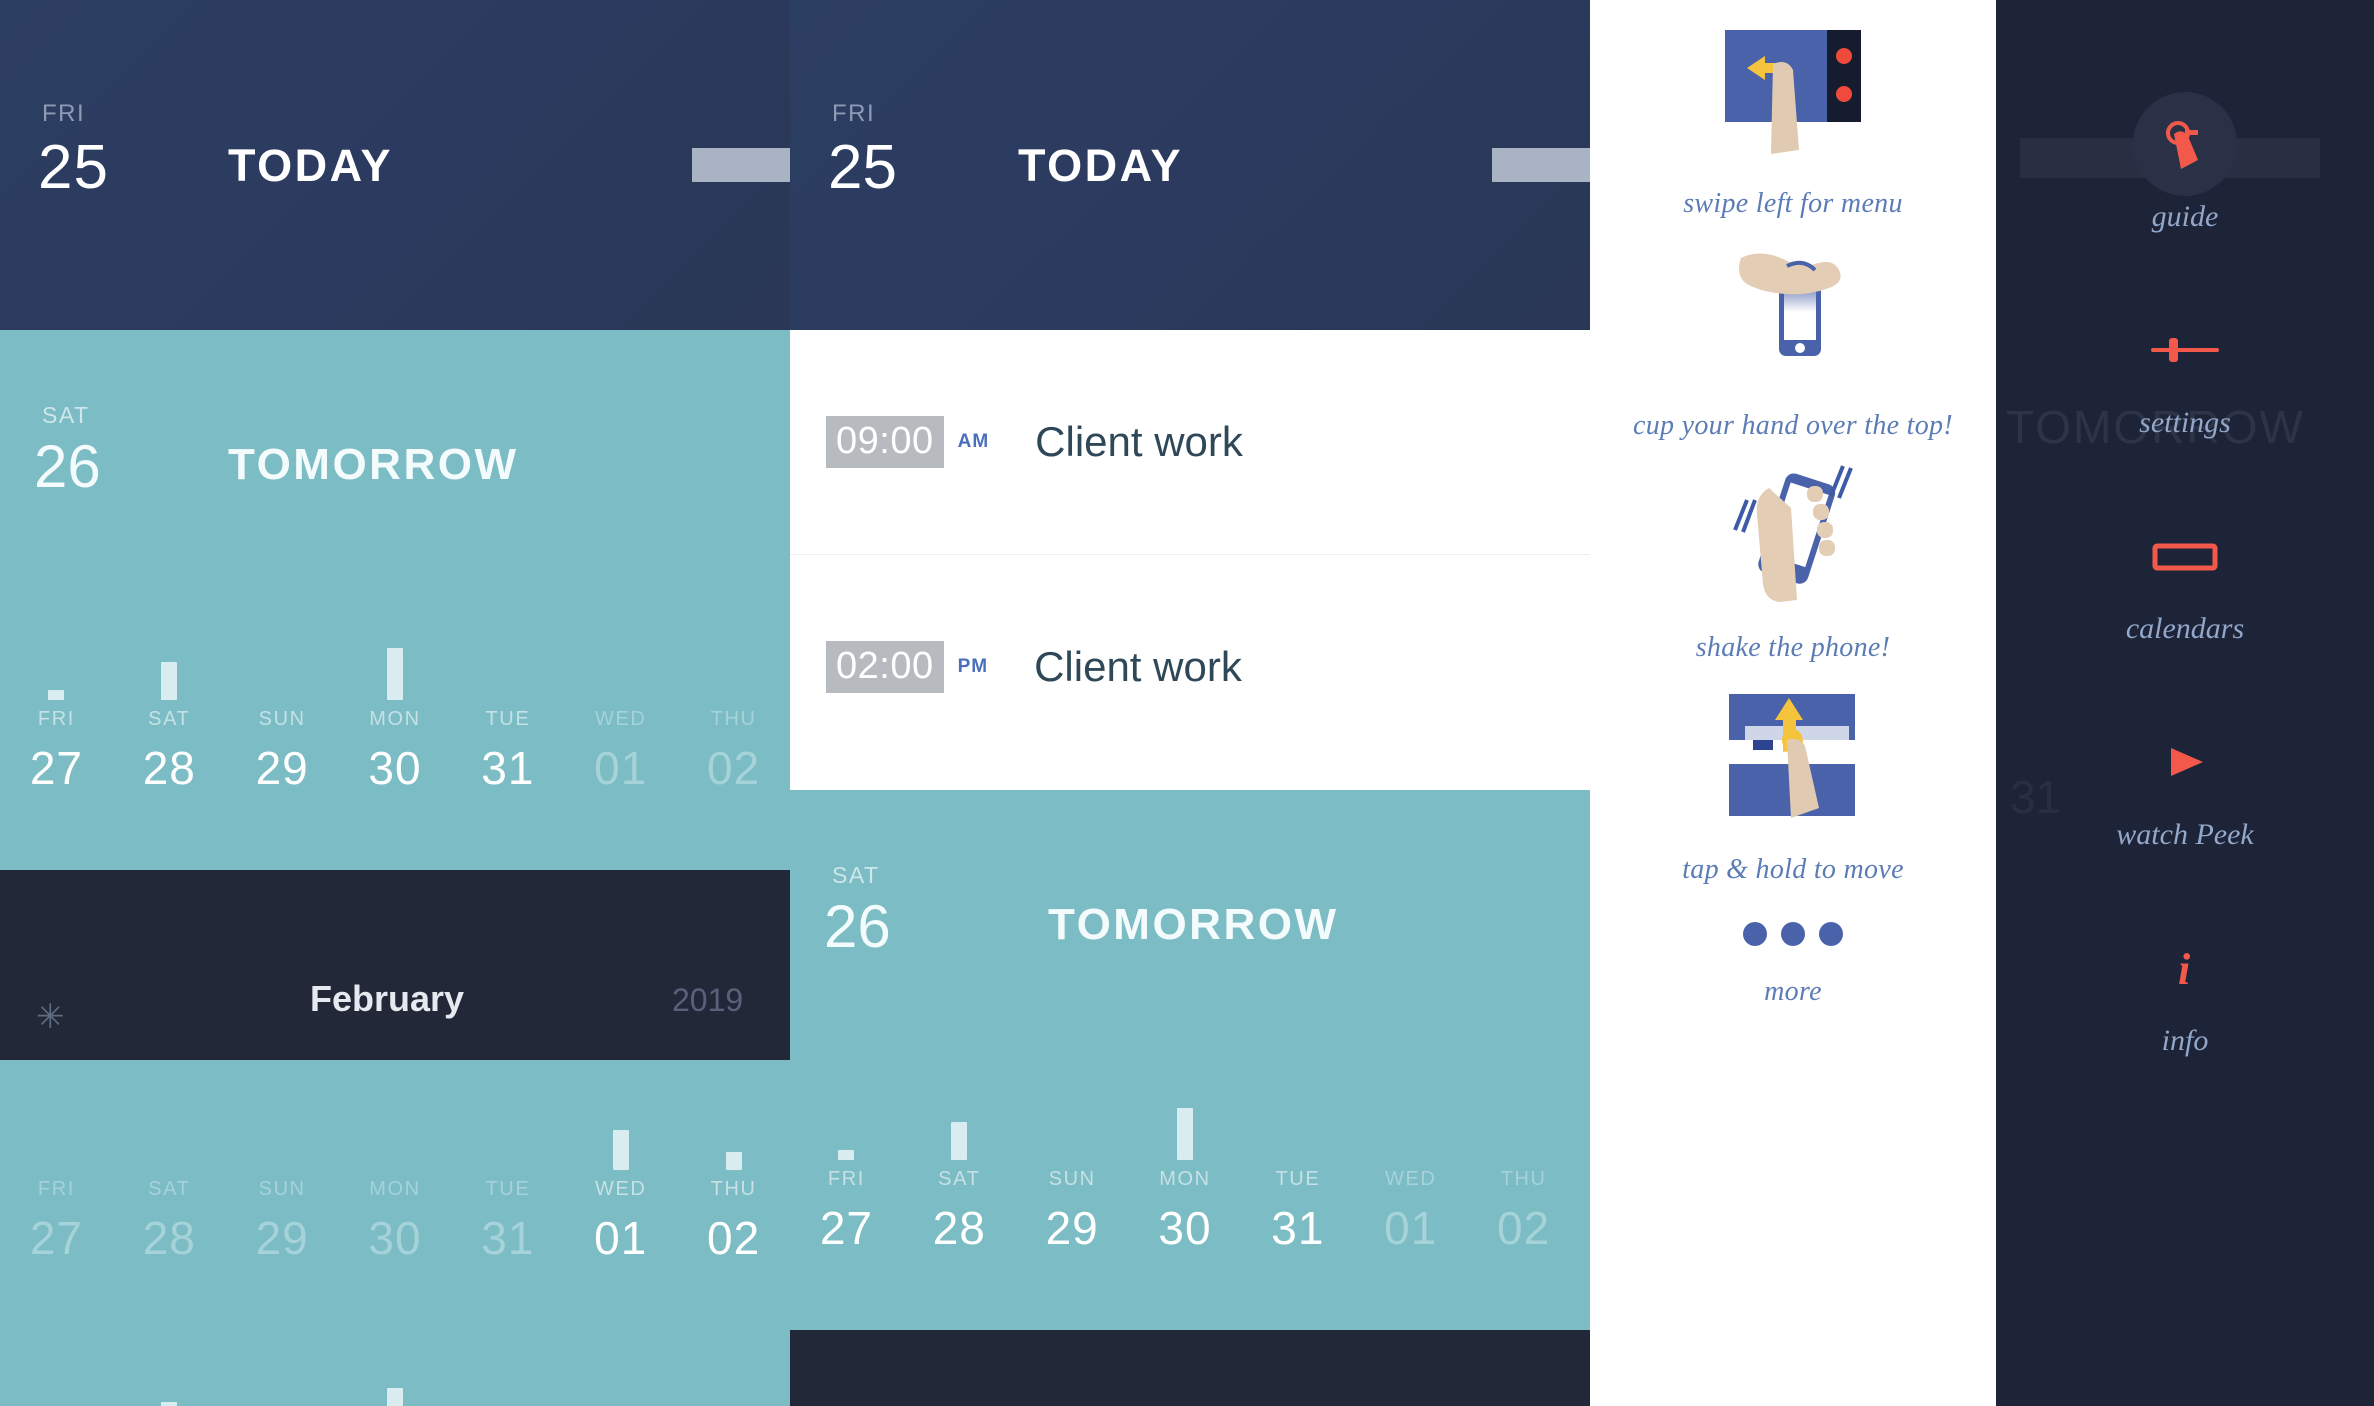 This screenshot has height=1406, width=2374. I want to click on event-ampm: PM, so click(973, 666).